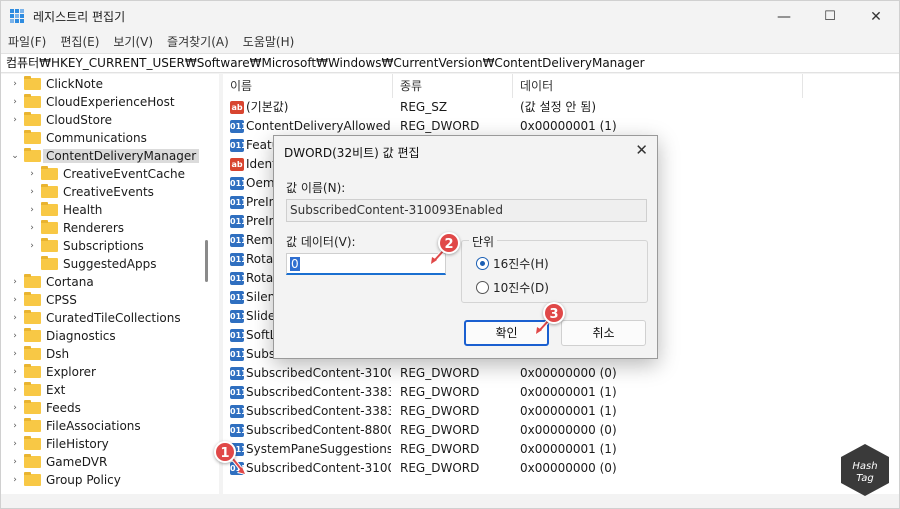 The image size is (900, 509). I want to click on tree-item: › Ext, so click(37, 390).